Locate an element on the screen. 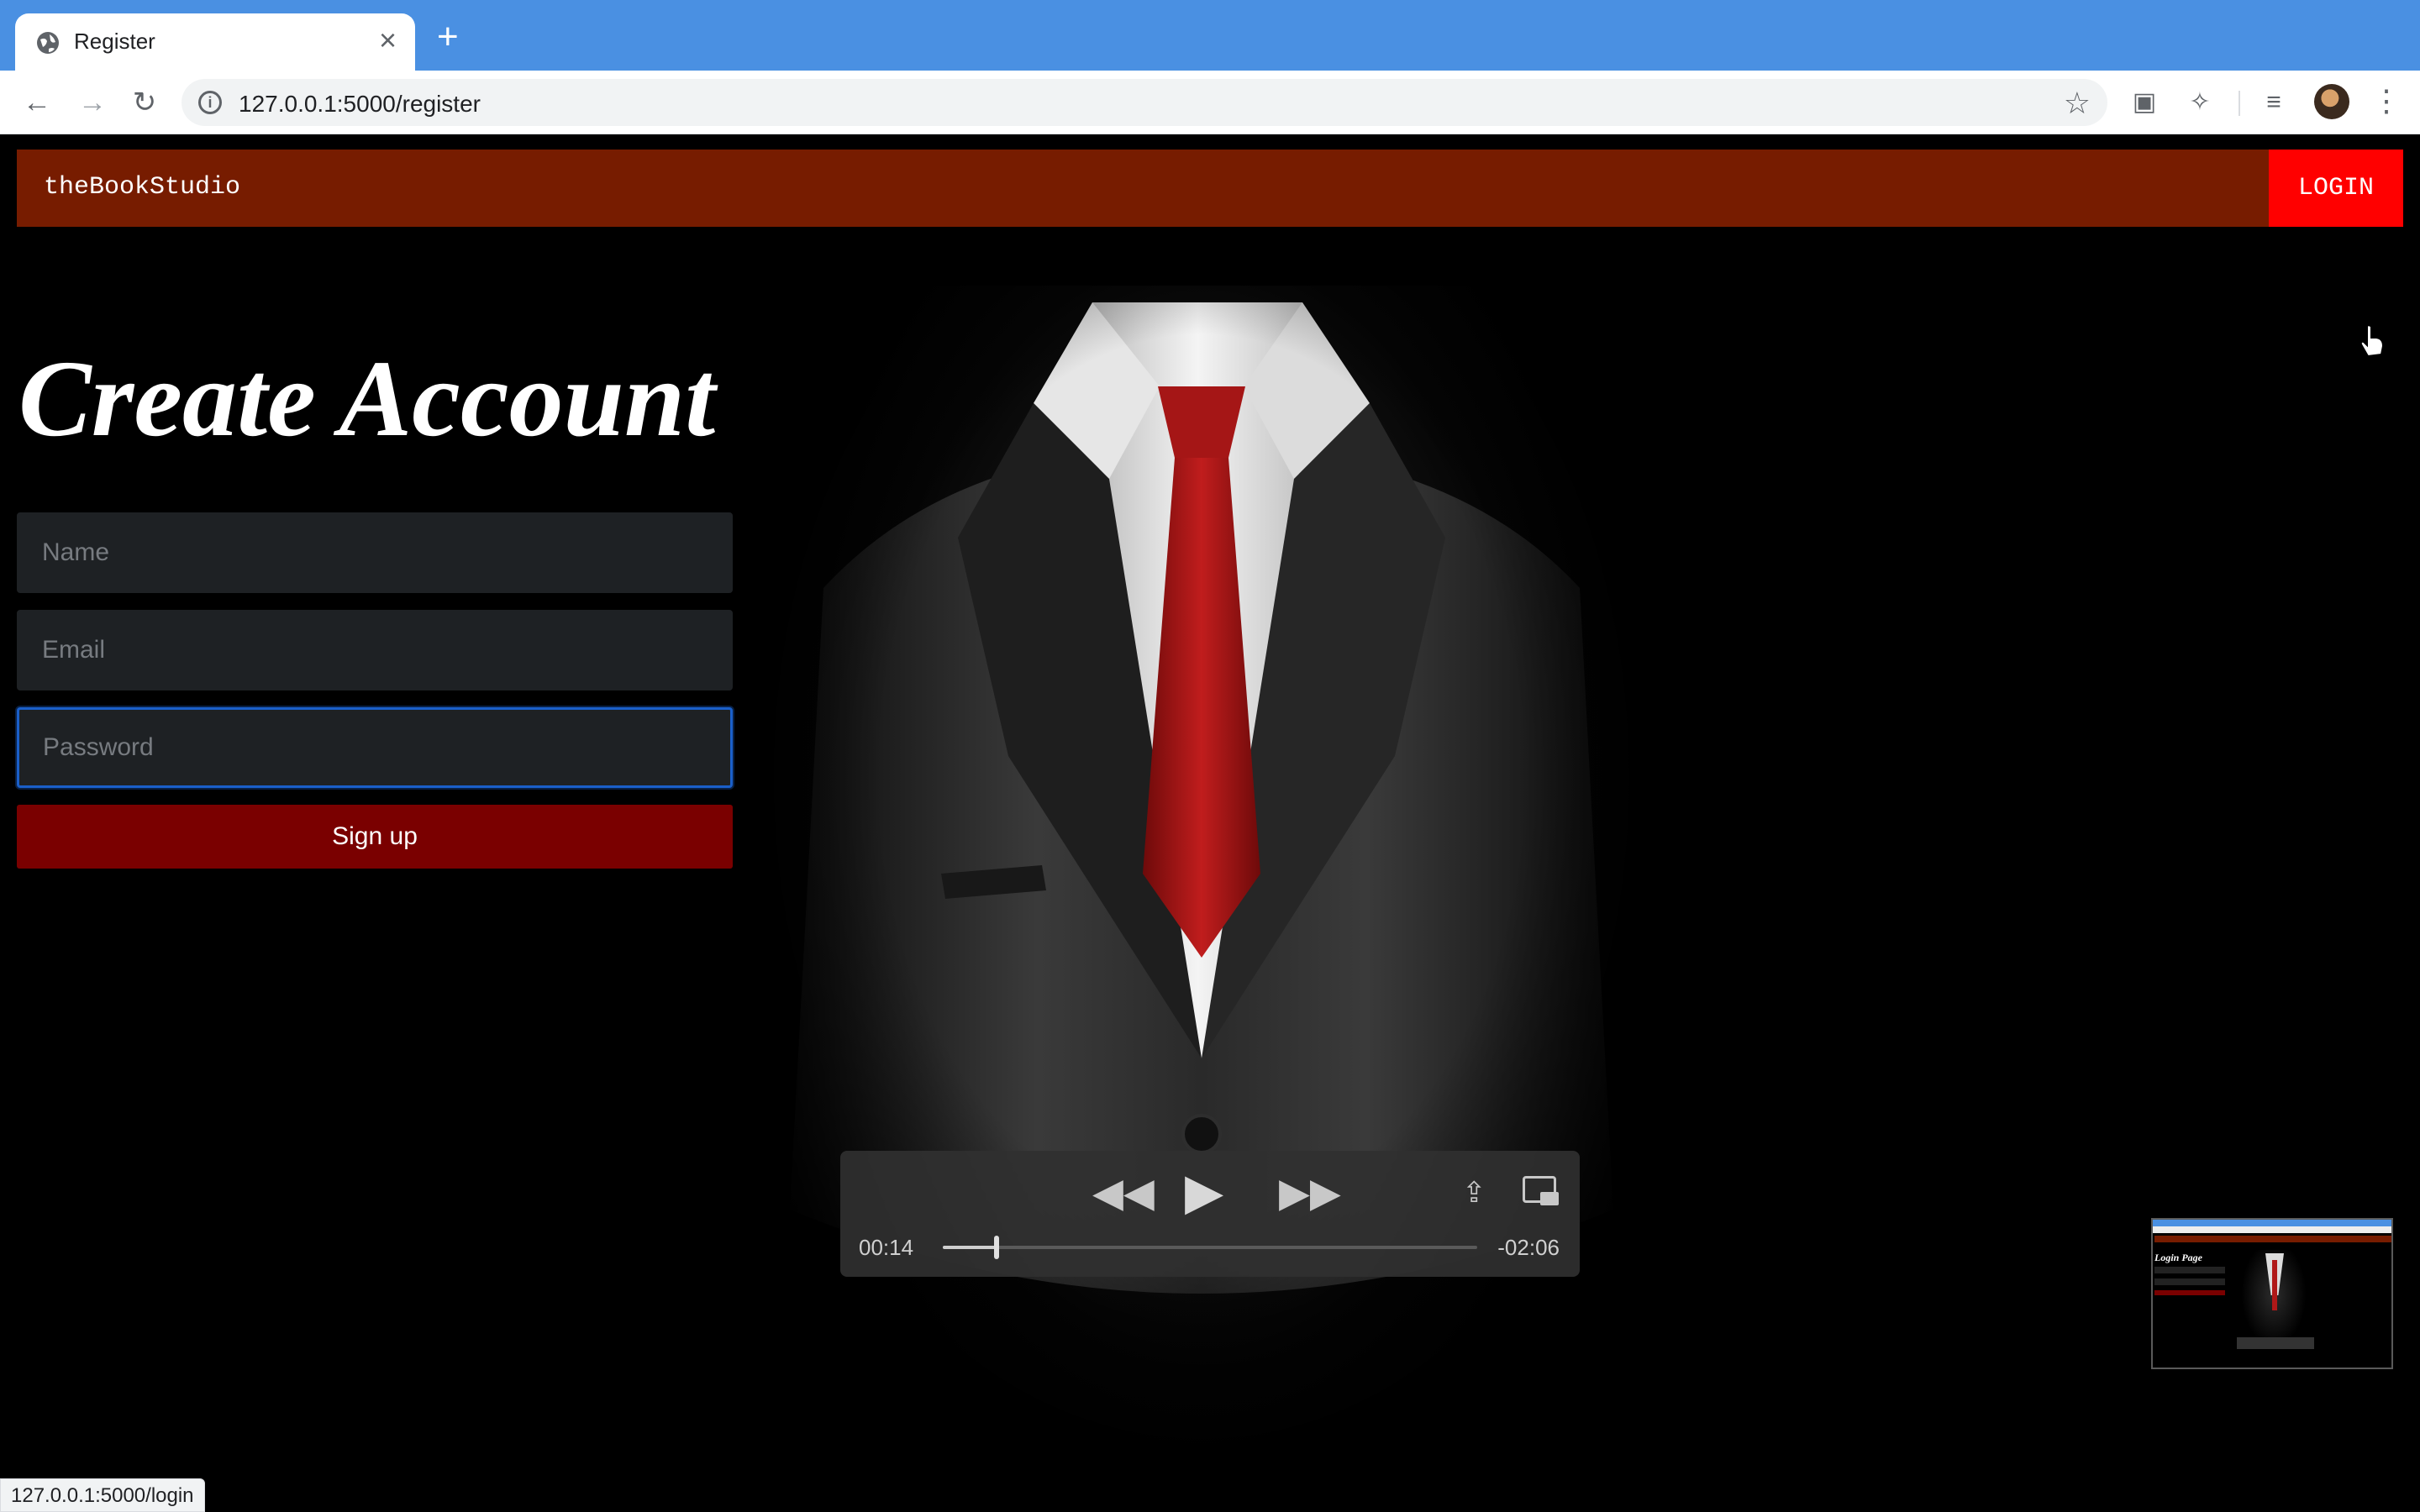 The height and width of the screenshot is (1512, 2420). fast-forward-icon: ▶▶ is located at coordinates (1310, 1192).